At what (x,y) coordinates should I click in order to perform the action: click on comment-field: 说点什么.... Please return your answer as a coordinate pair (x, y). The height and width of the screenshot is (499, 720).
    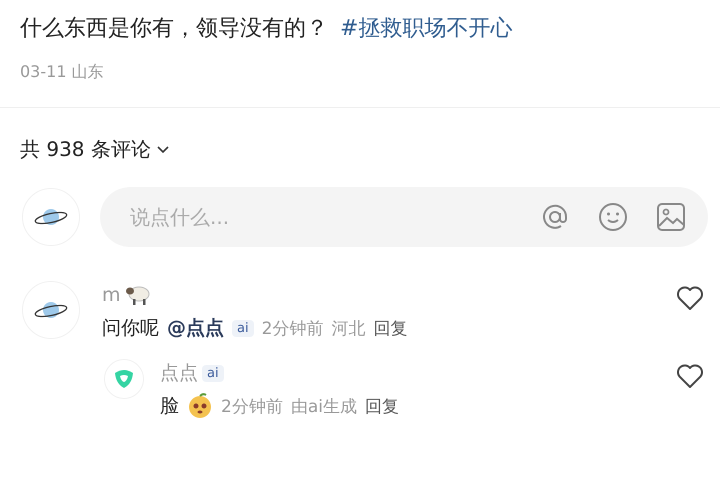
    Looking at the image, I should click on (404, 217).